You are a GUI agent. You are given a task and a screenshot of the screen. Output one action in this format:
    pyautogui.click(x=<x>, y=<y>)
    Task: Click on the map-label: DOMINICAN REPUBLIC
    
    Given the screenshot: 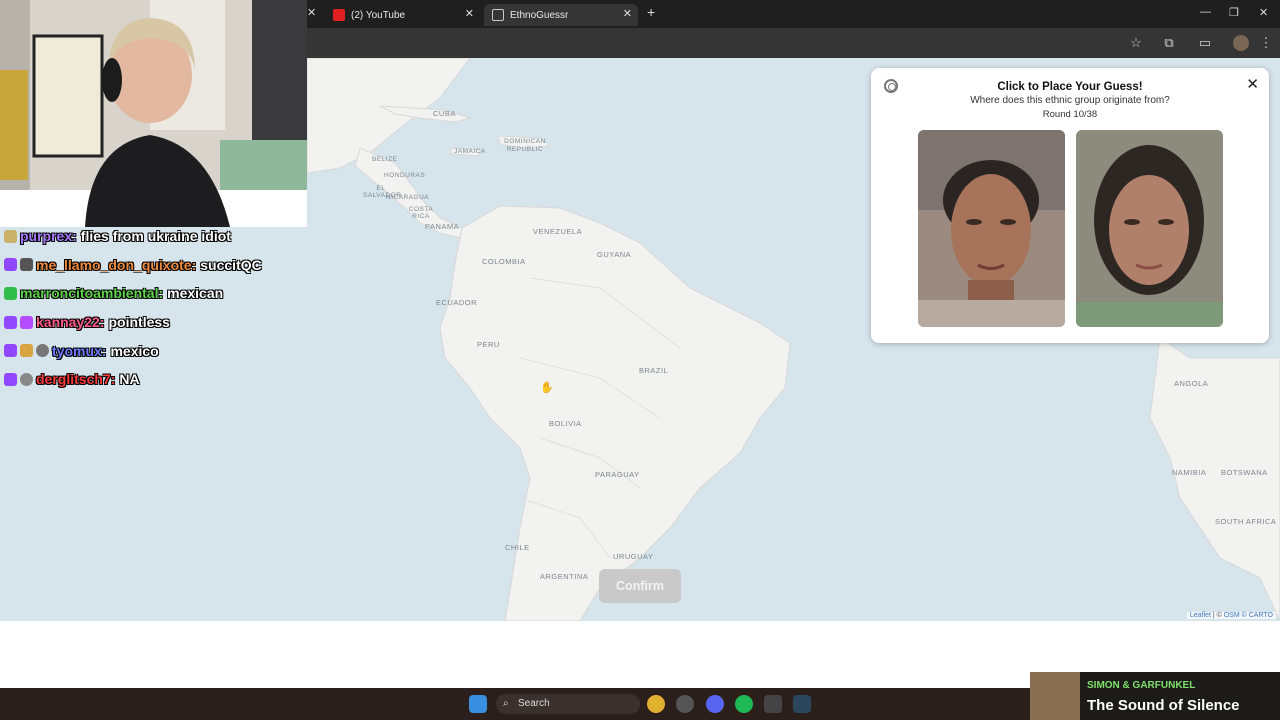 What is the action you would take?
    pyautogui.click(x=525, y=145)
    